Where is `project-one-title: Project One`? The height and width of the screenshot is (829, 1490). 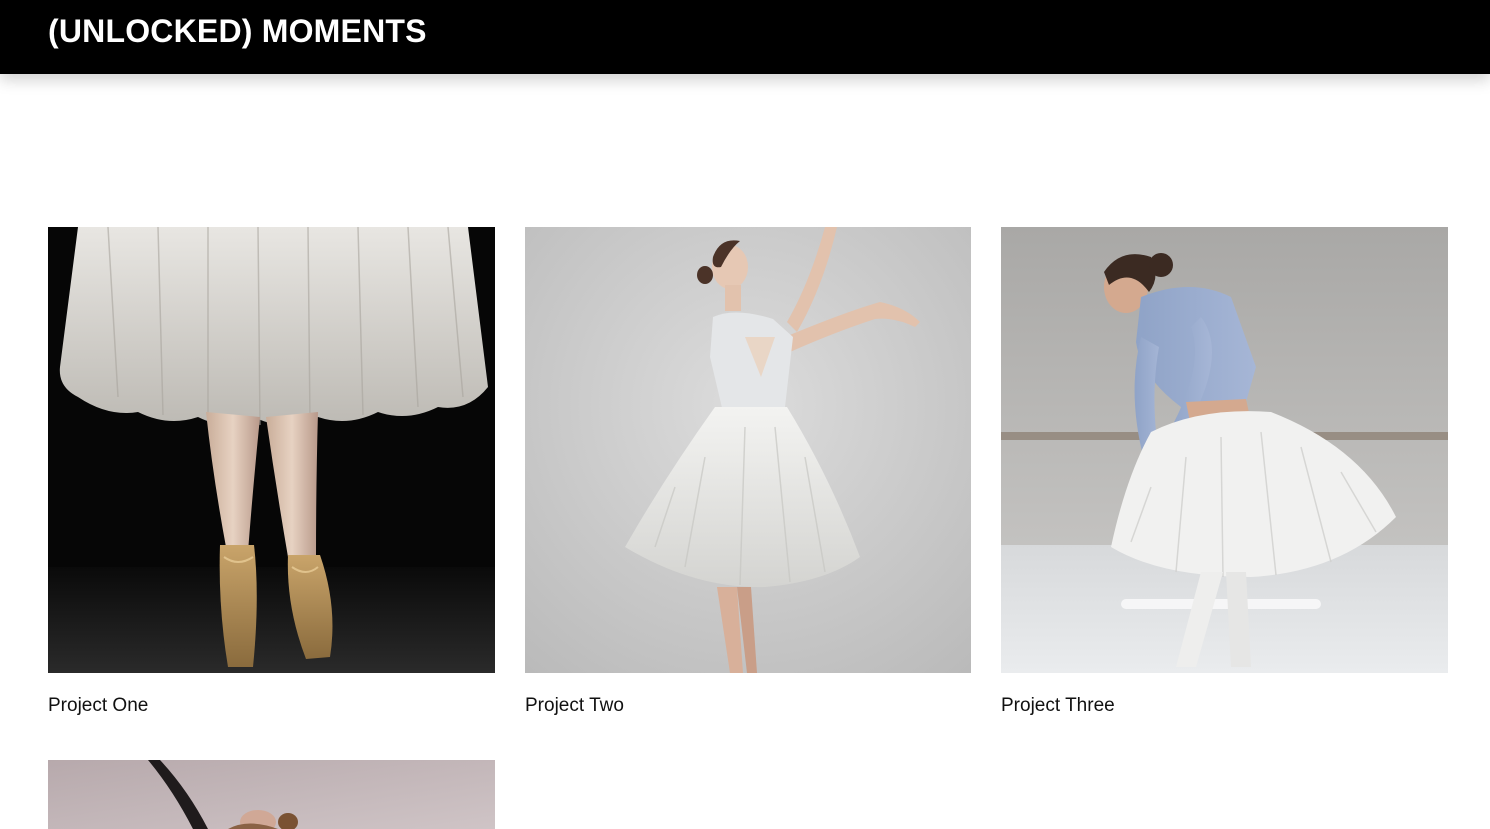 project-one-title: Project One is located at coordinates (271, 706).